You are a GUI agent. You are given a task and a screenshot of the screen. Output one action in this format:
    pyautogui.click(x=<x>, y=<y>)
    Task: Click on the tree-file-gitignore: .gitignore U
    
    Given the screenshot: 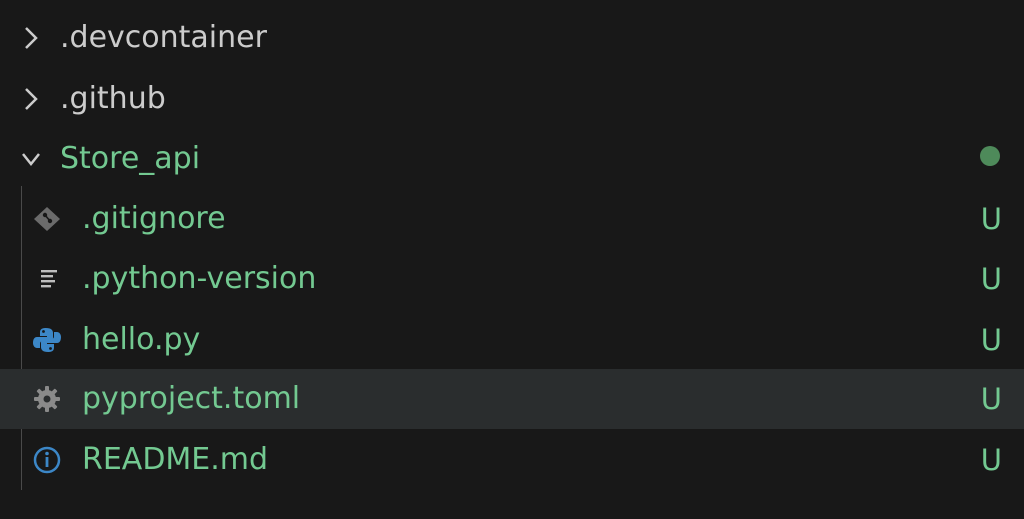 What is the action you would take?
    pyautogui.click(x=512, y=219)
    